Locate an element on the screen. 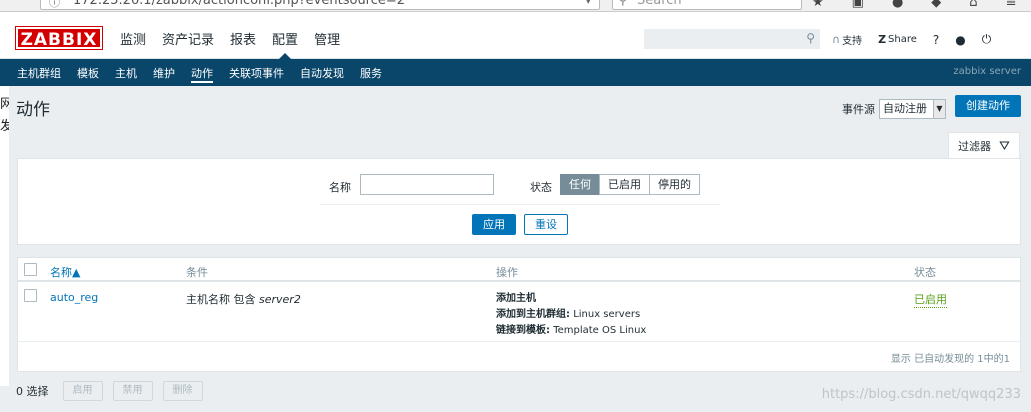  filter-tab-label: 过滤器 is located at coordinates (975, 146).